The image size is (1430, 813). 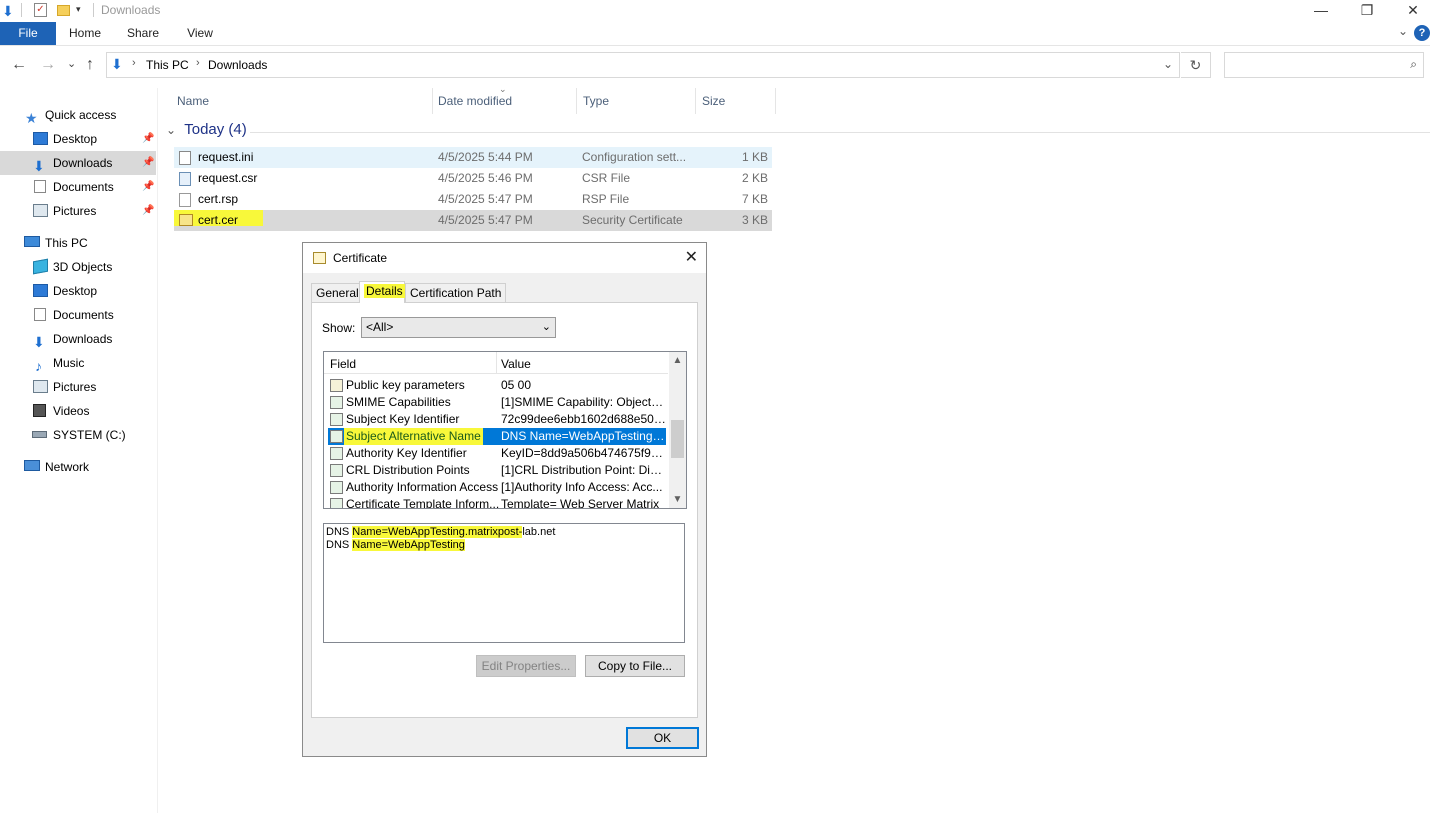 I want to click on sidebar-item-network: Network, so click(x=78, y=467).